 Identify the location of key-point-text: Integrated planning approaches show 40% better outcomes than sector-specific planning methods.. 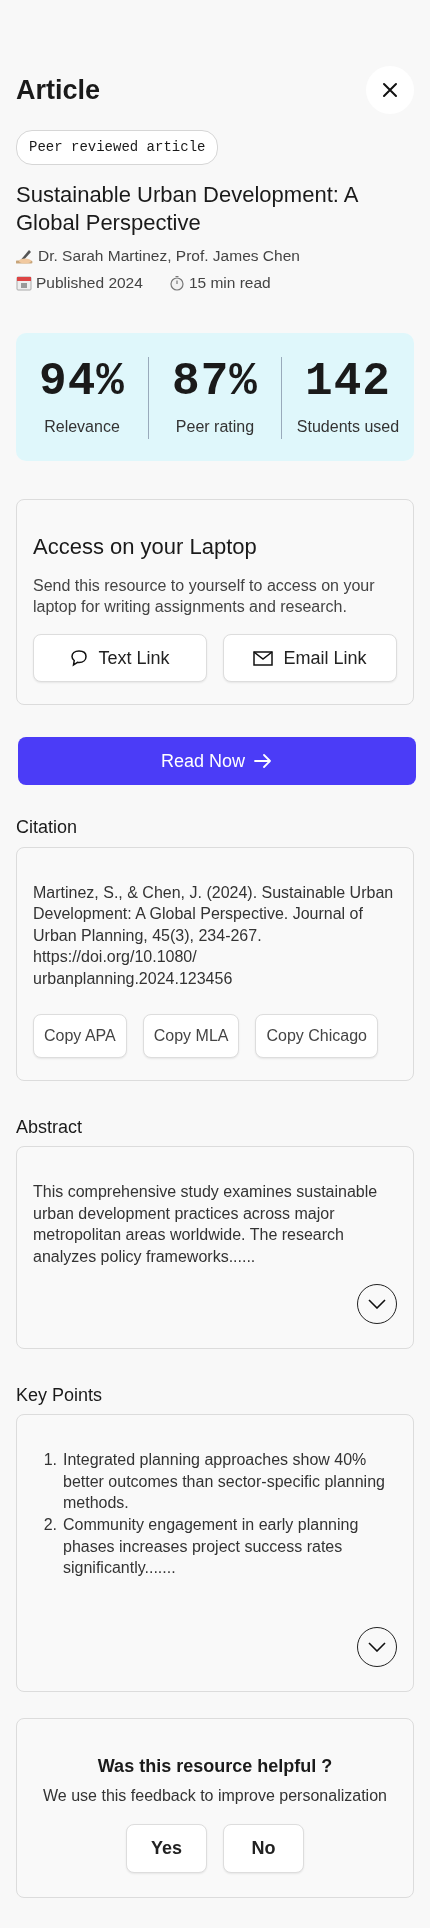
(224, 1482).